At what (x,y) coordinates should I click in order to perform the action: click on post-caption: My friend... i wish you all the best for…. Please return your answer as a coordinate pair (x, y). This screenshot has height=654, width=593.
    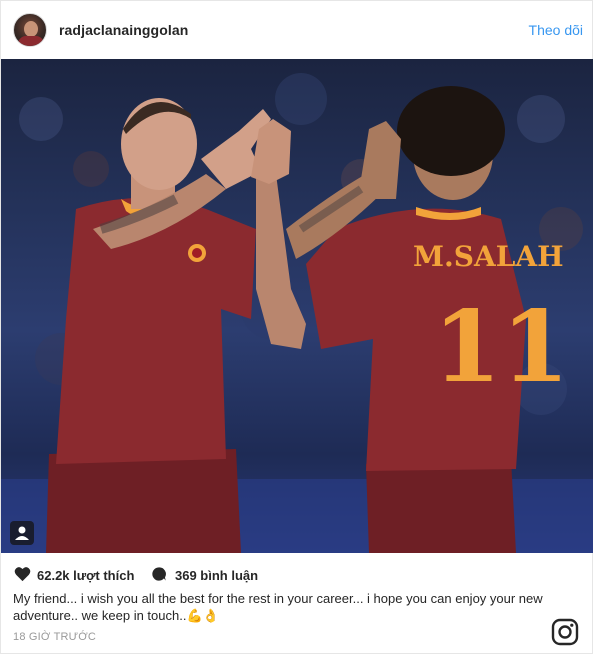
    Looking at the image, I should click on (278, 607).